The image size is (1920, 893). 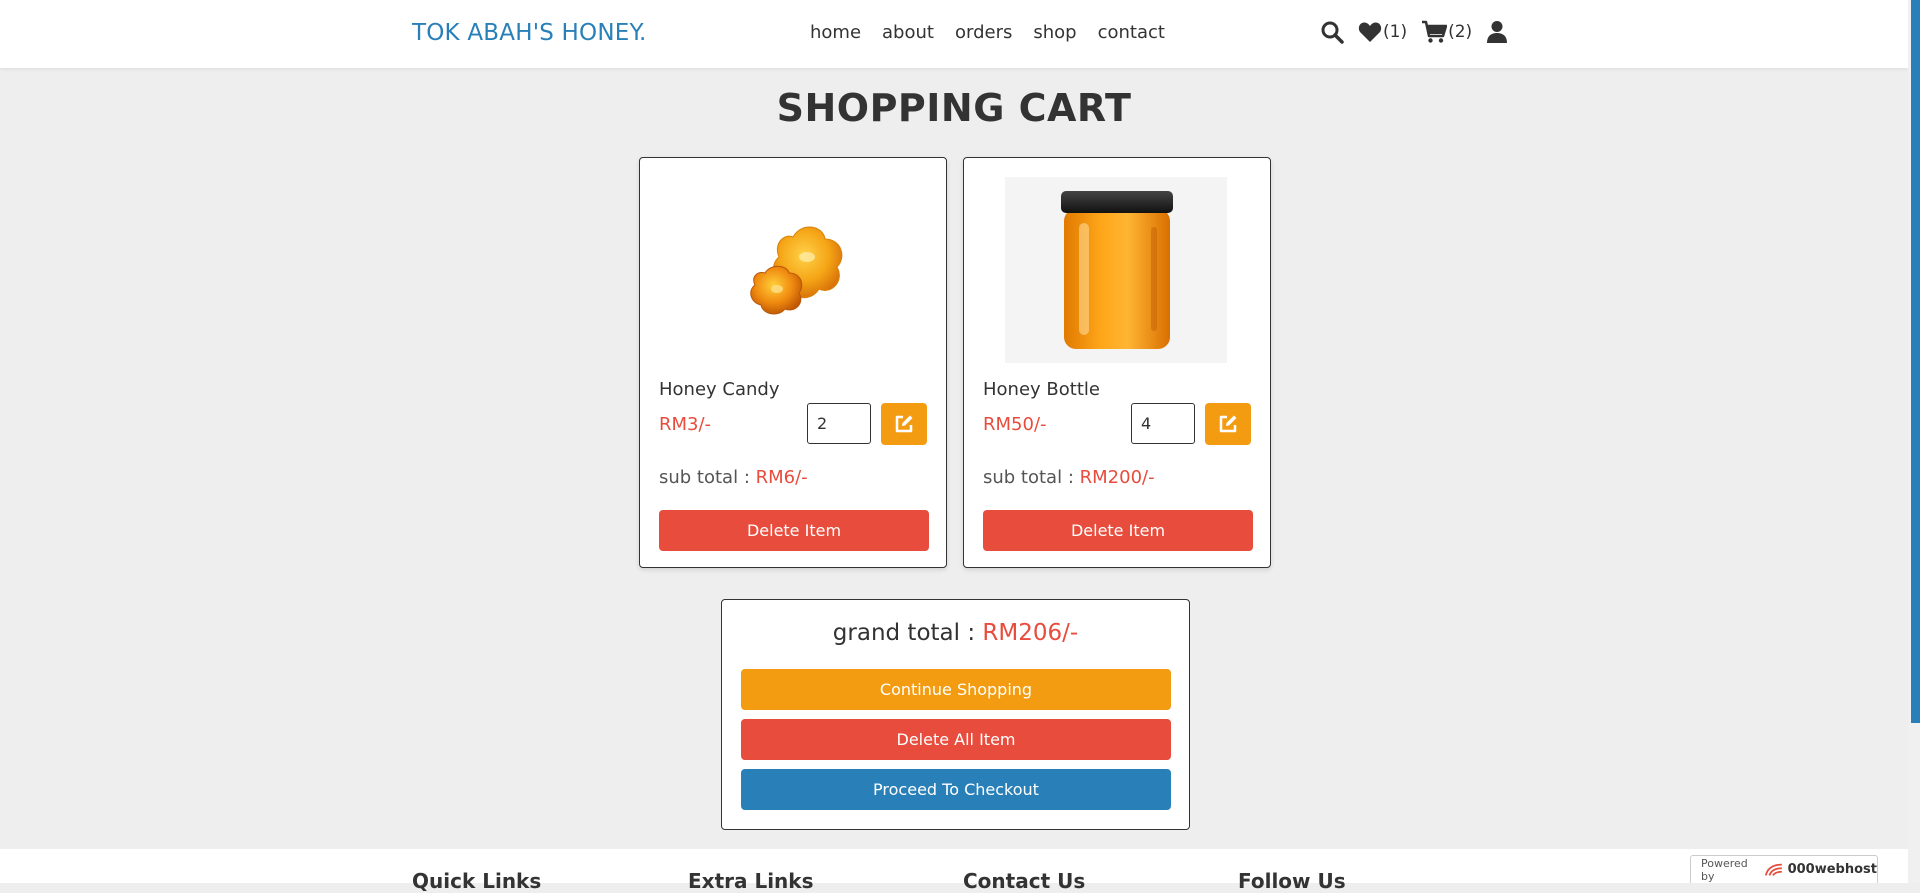 What do you see at coordinates (1024, 881) in the screenshot?
I see `footer-heading-contact: Contact Us` at bounding box center [1024, 881].